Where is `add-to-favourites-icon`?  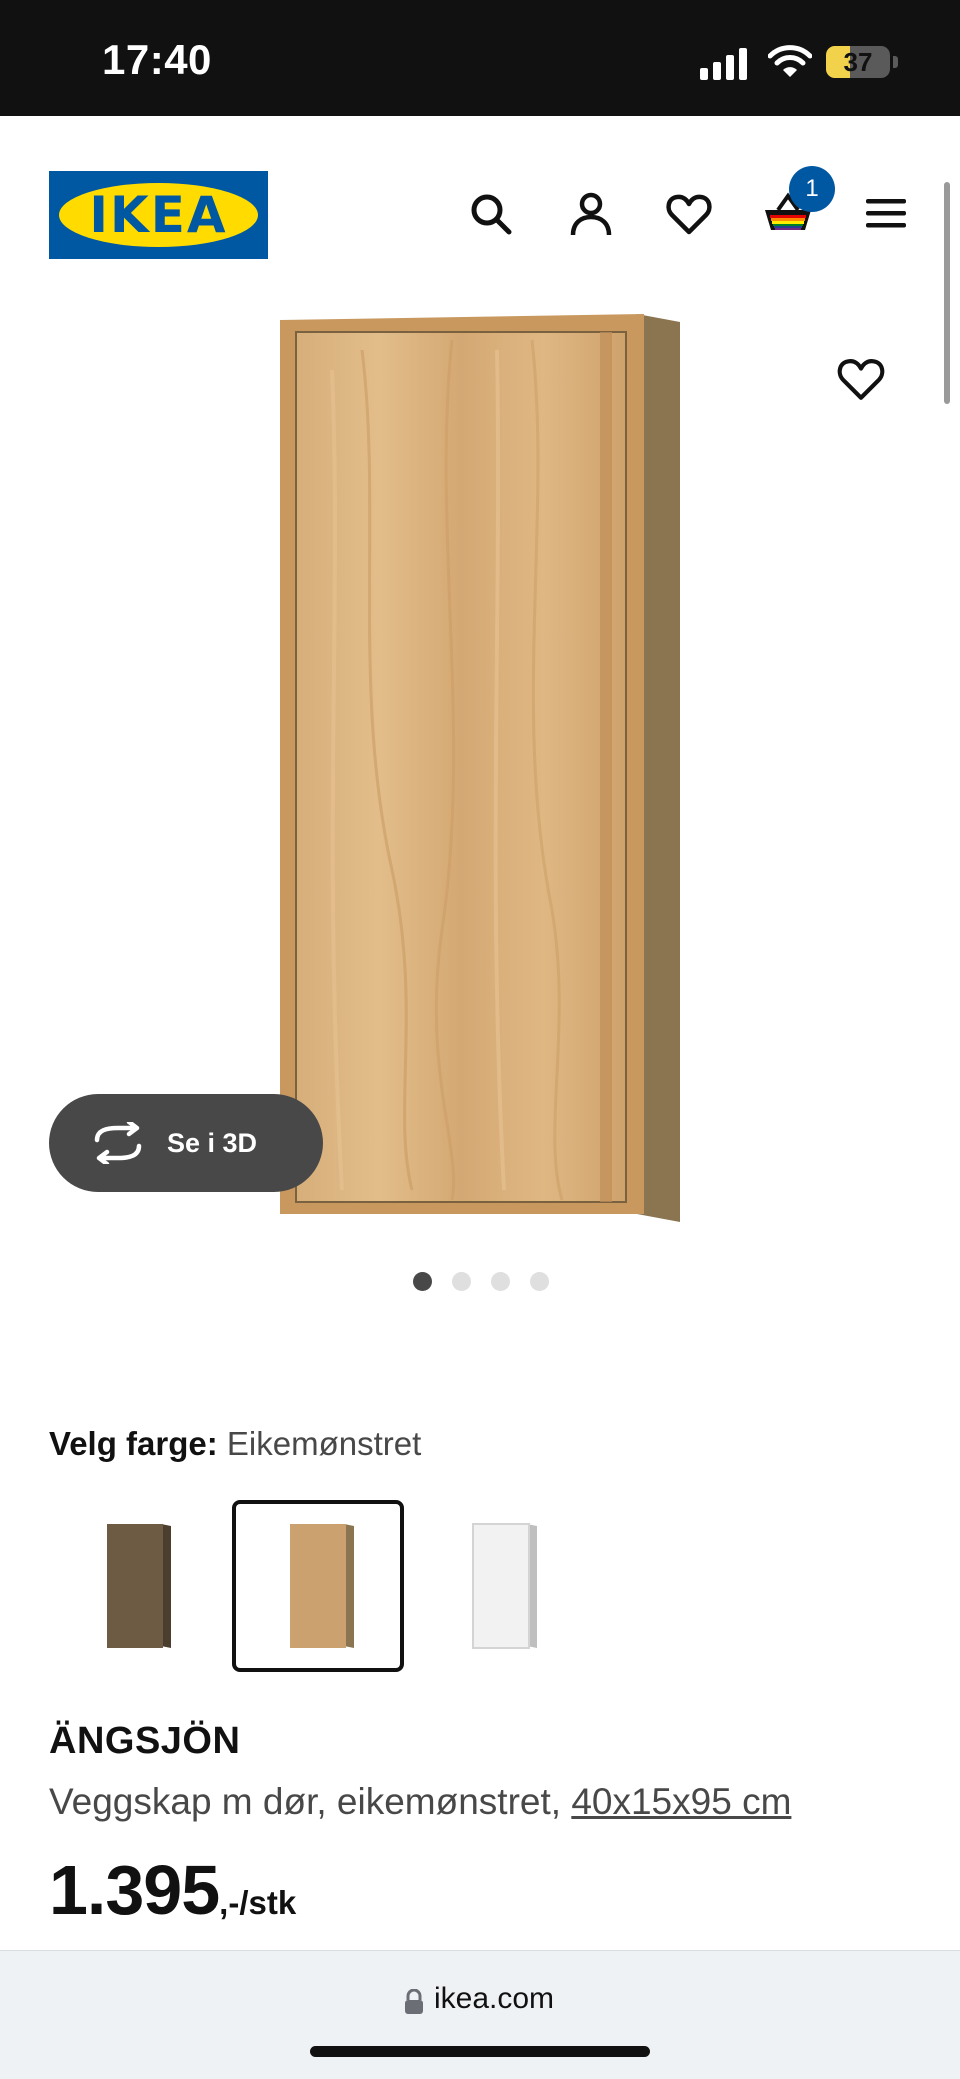
add-to-favourites-icon is located at coordinates (861, 379).